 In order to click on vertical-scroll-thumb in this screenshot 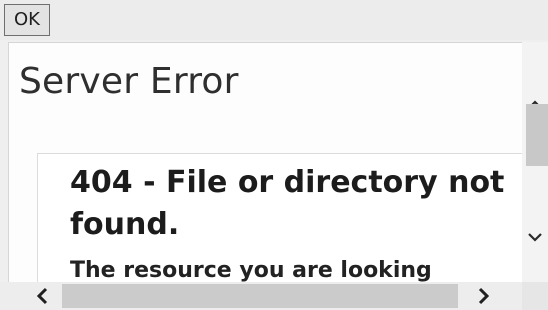, I will do `click(537, 135)`.